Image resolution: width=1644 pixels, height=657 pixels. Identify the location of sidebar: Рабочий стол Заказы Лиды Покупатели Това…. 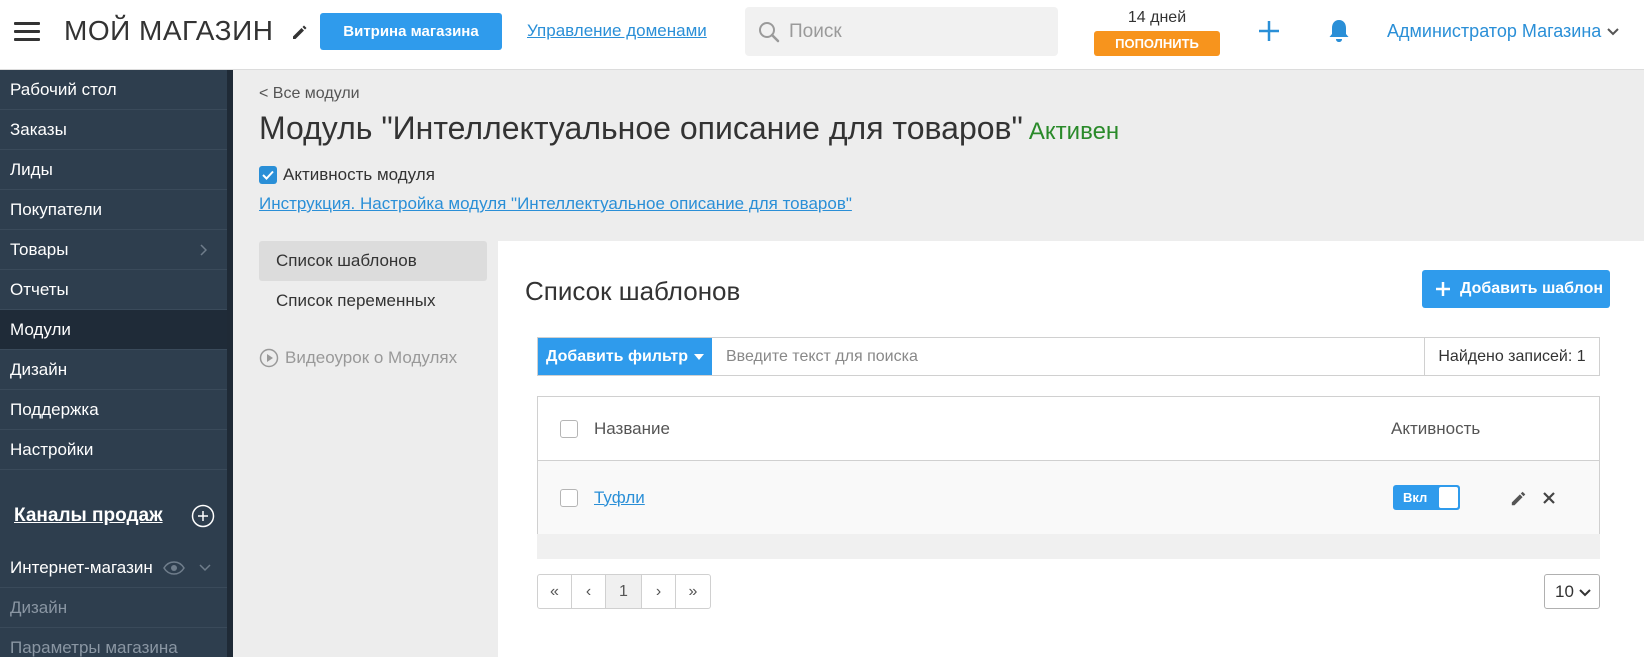
(116, 363).